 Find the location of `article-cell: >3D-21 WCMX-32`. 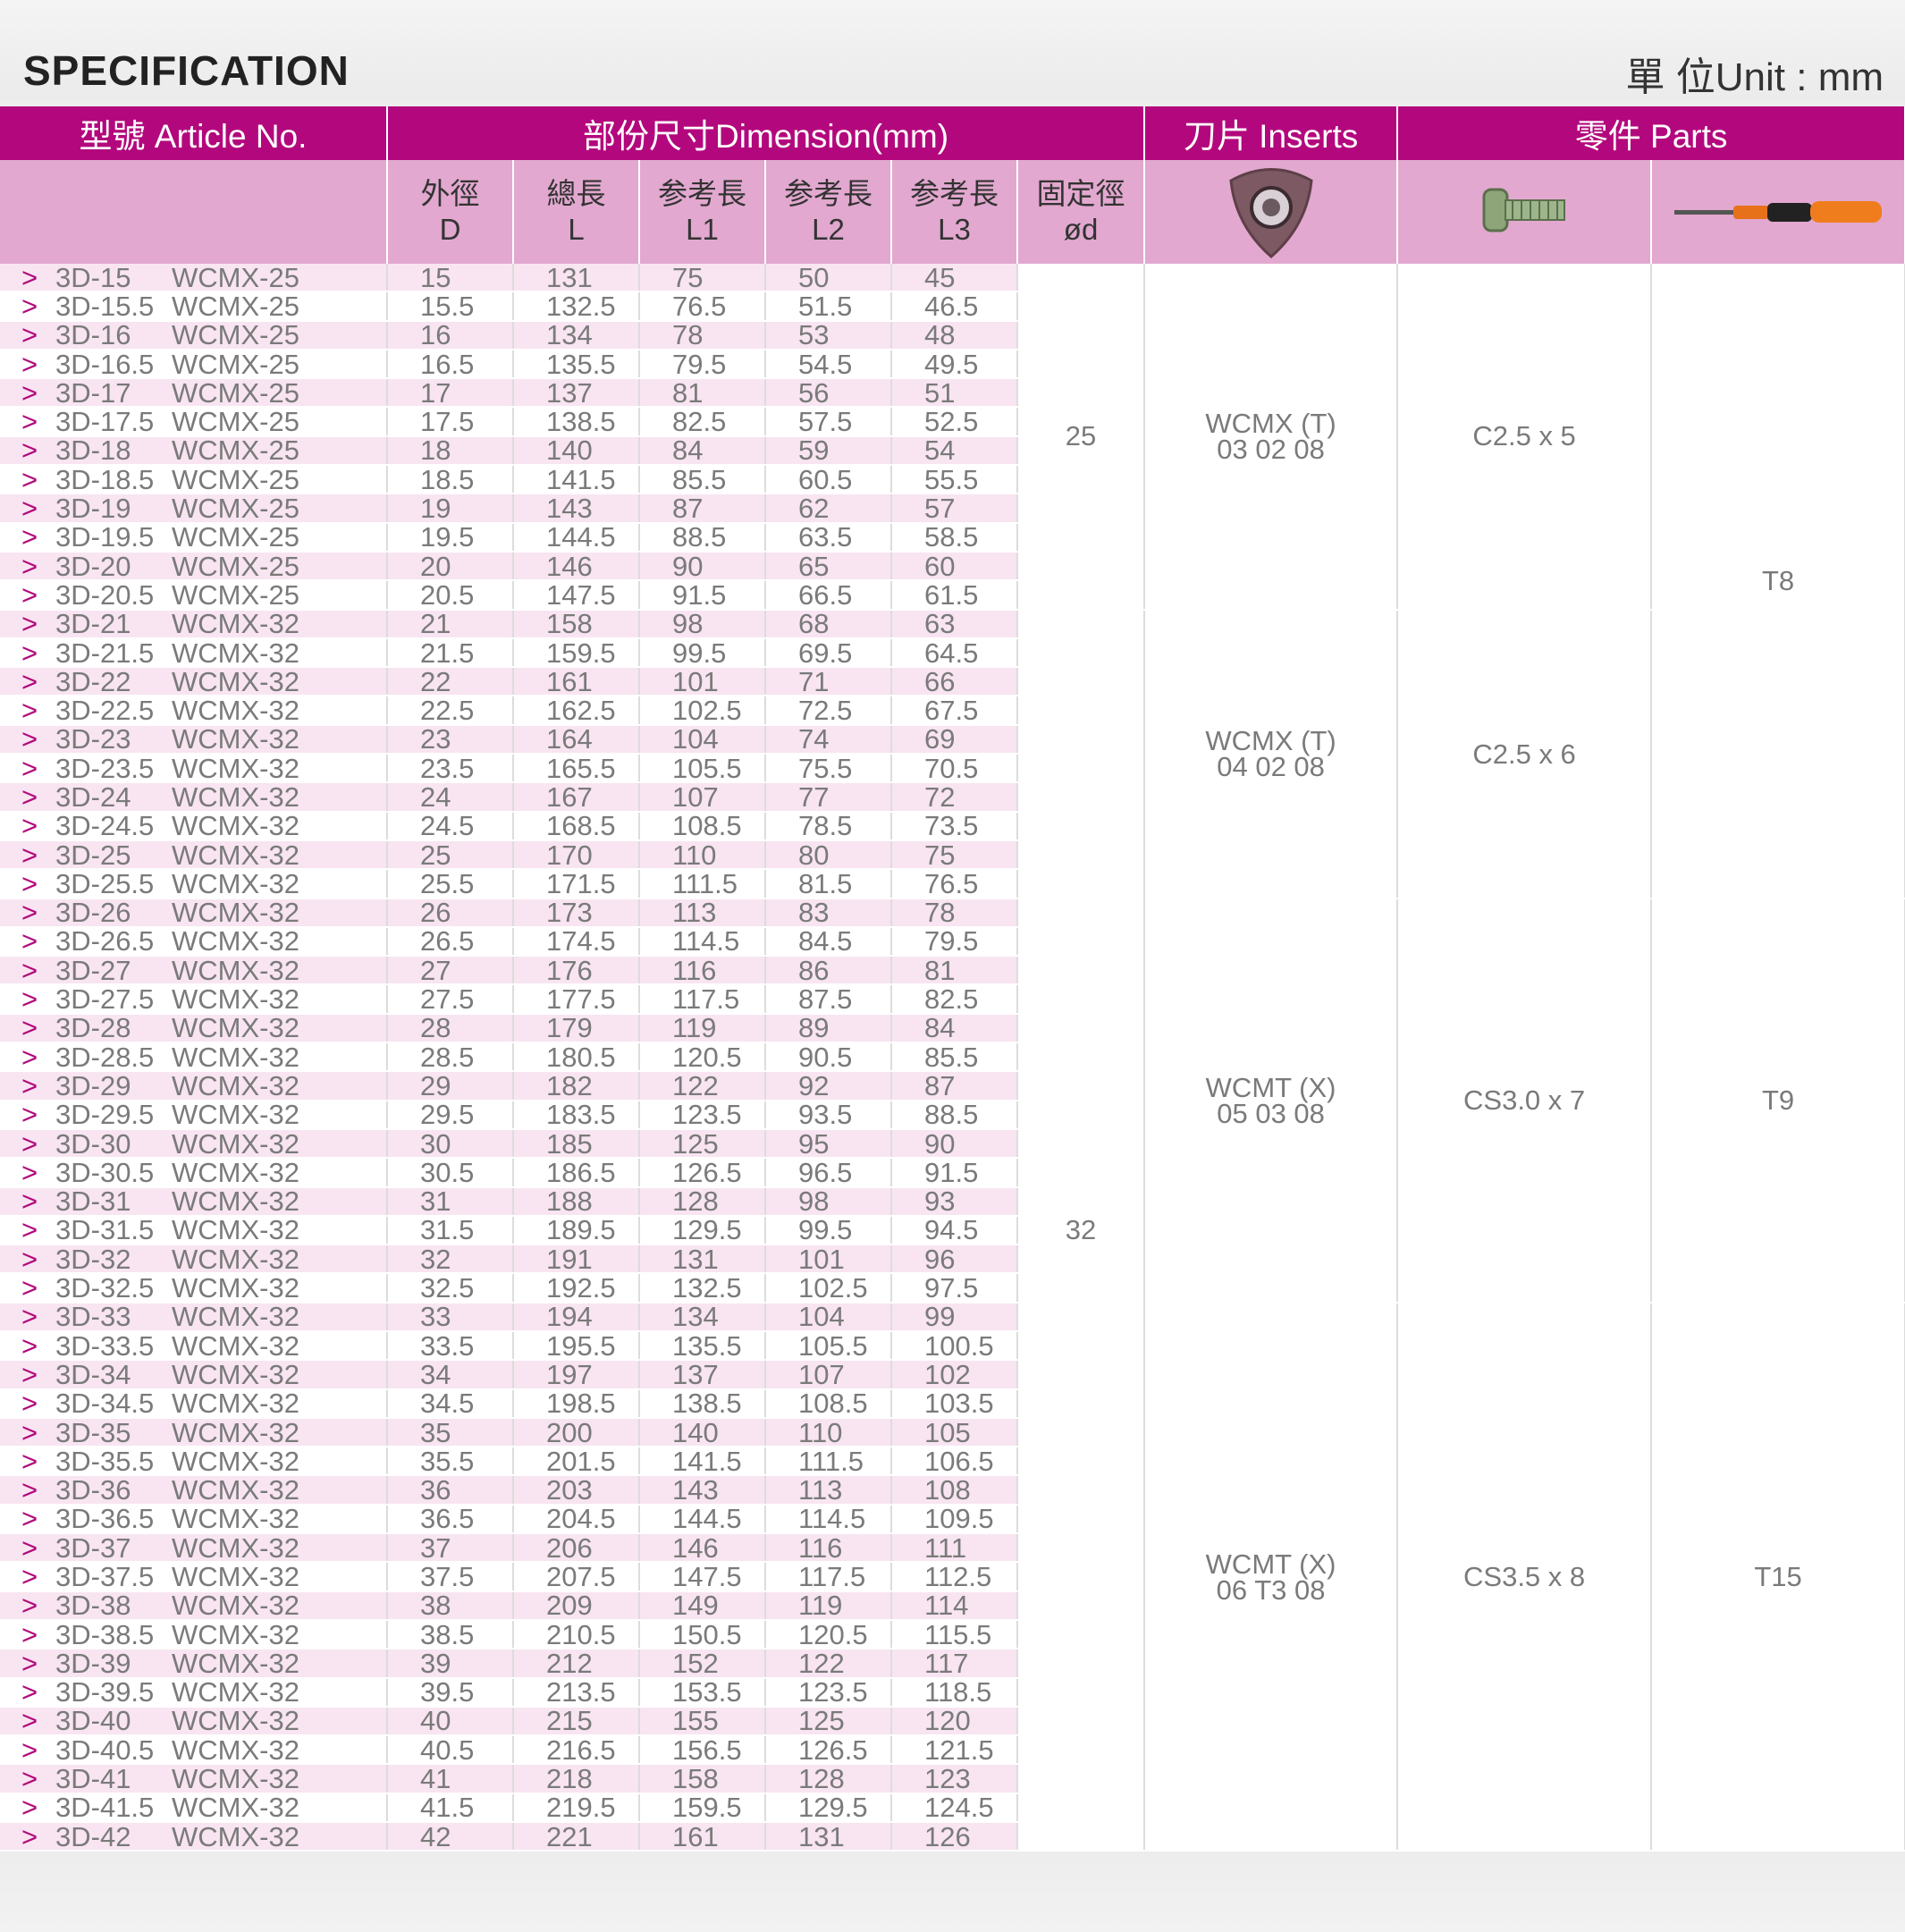

article-cell: >3D-21 WCMX-32 is located at coordinates (194, 624).